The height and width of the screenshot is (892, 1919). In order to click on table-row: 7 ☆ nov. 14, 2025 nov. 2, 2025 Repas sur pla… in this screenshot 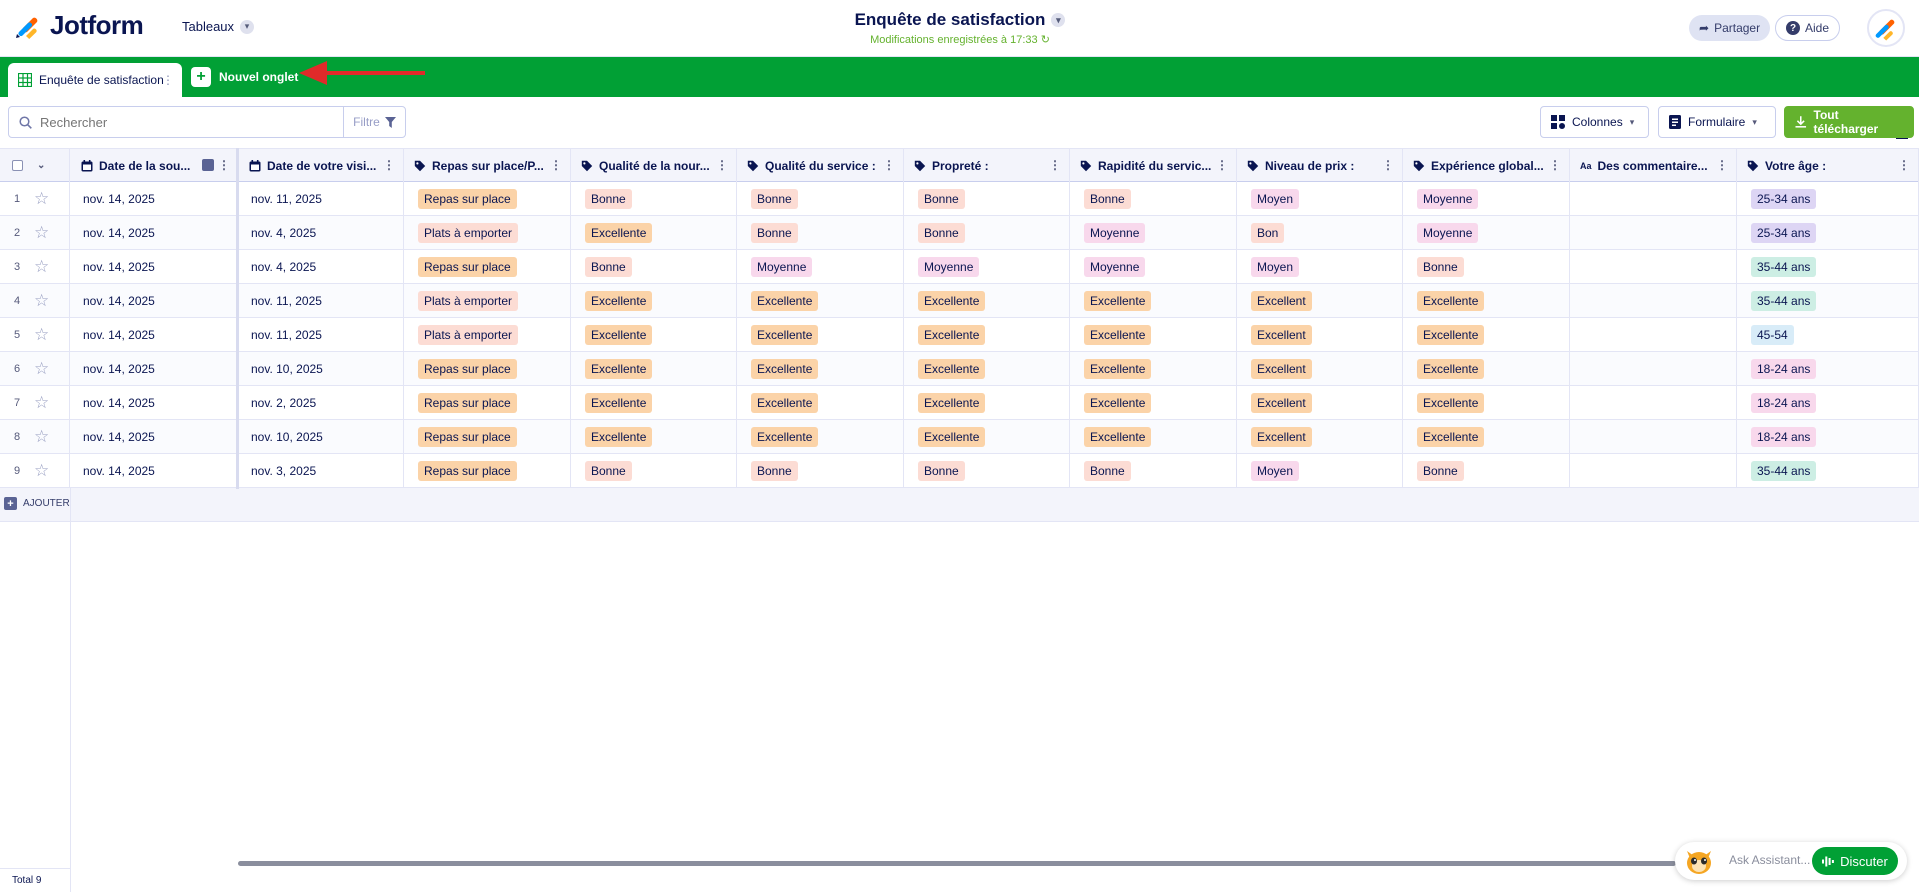, I will do `click(959, 403)`.